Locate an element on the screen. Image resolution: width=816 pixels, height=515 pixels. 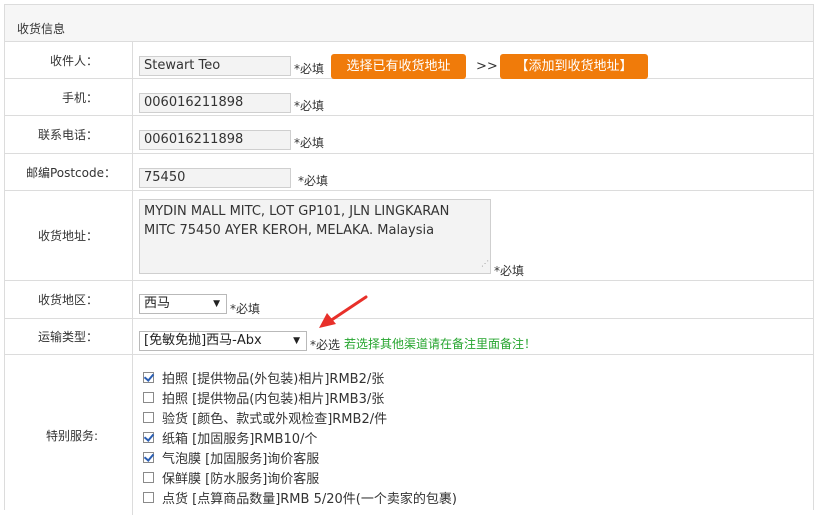
section-title: 收货信息 is located at coordinates (409, 23).